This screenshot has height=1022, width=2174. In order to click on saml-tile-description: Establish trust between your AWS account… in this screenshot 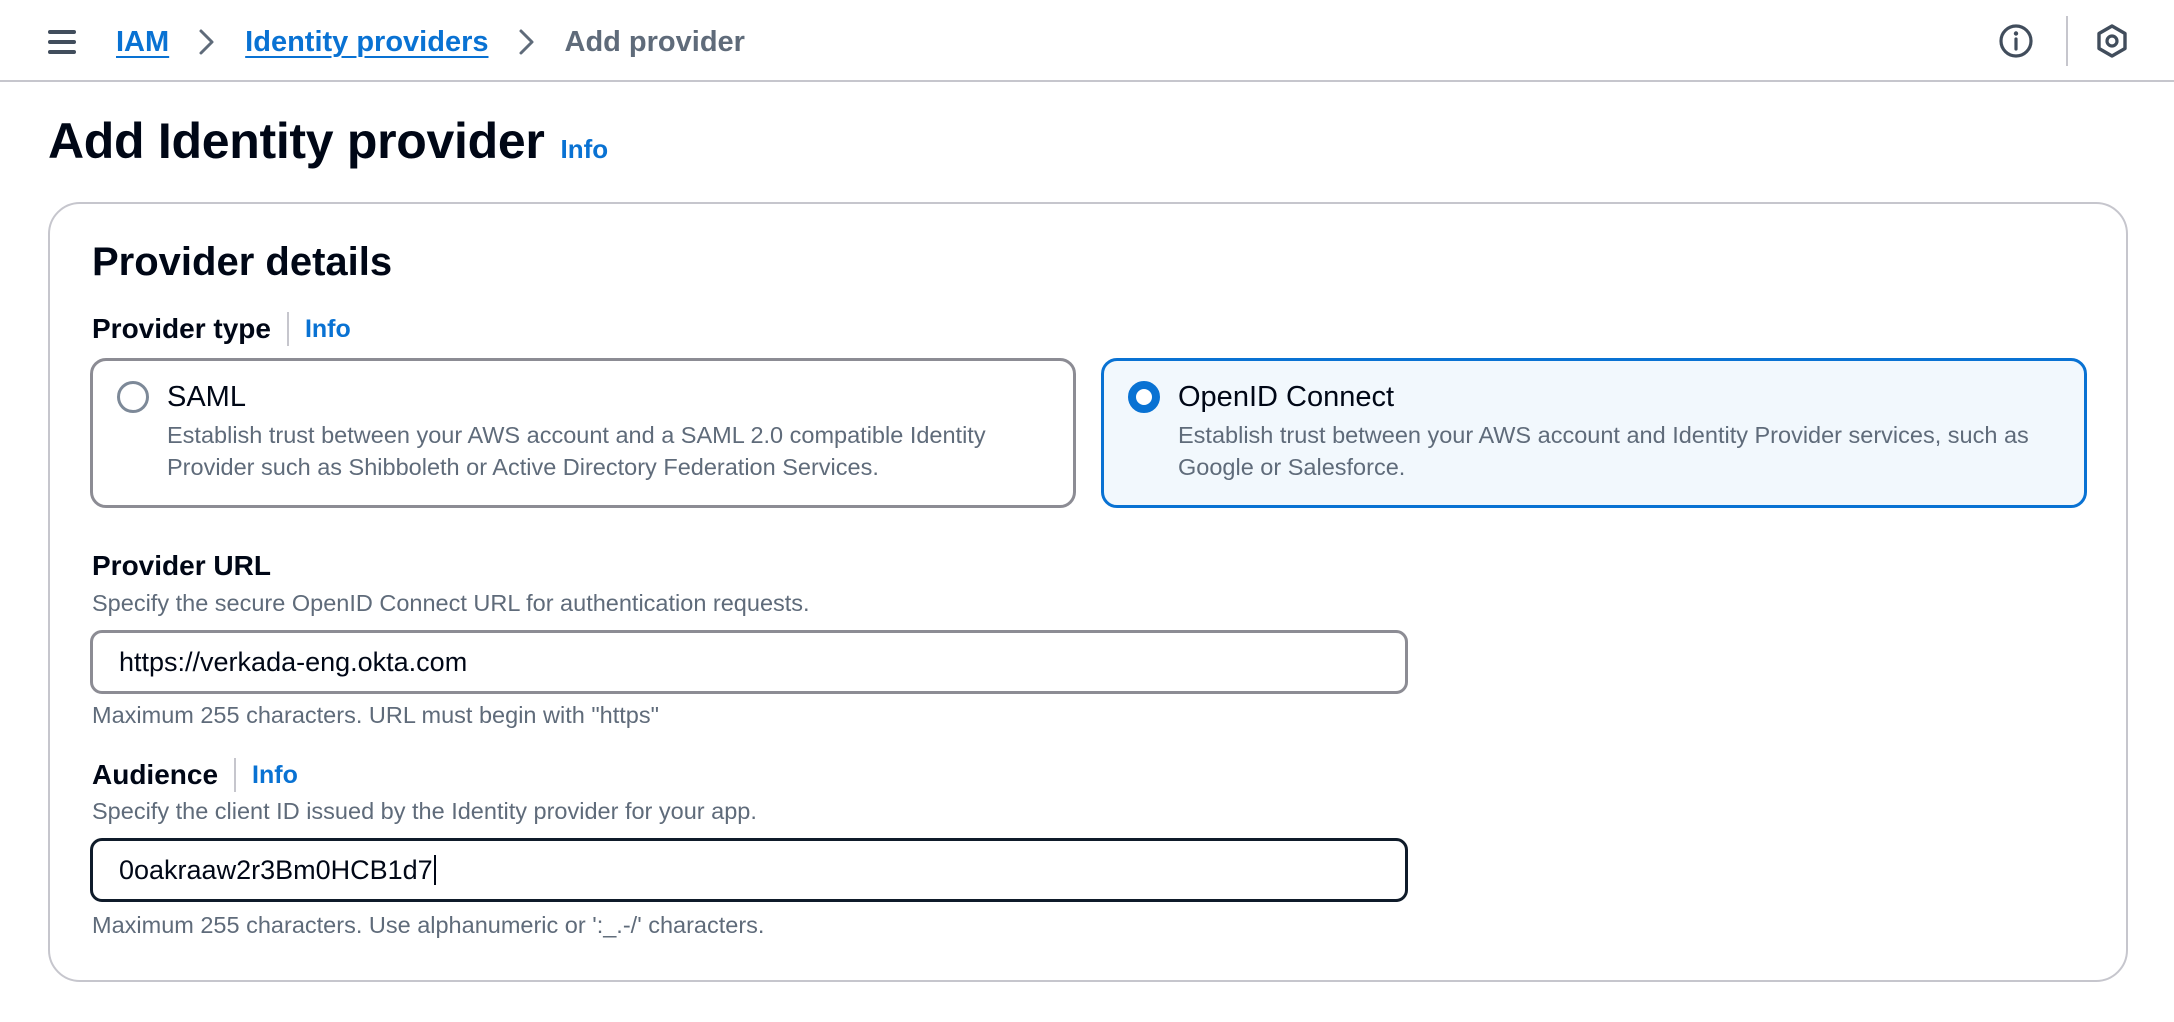, I will do `click(576, 451)`.